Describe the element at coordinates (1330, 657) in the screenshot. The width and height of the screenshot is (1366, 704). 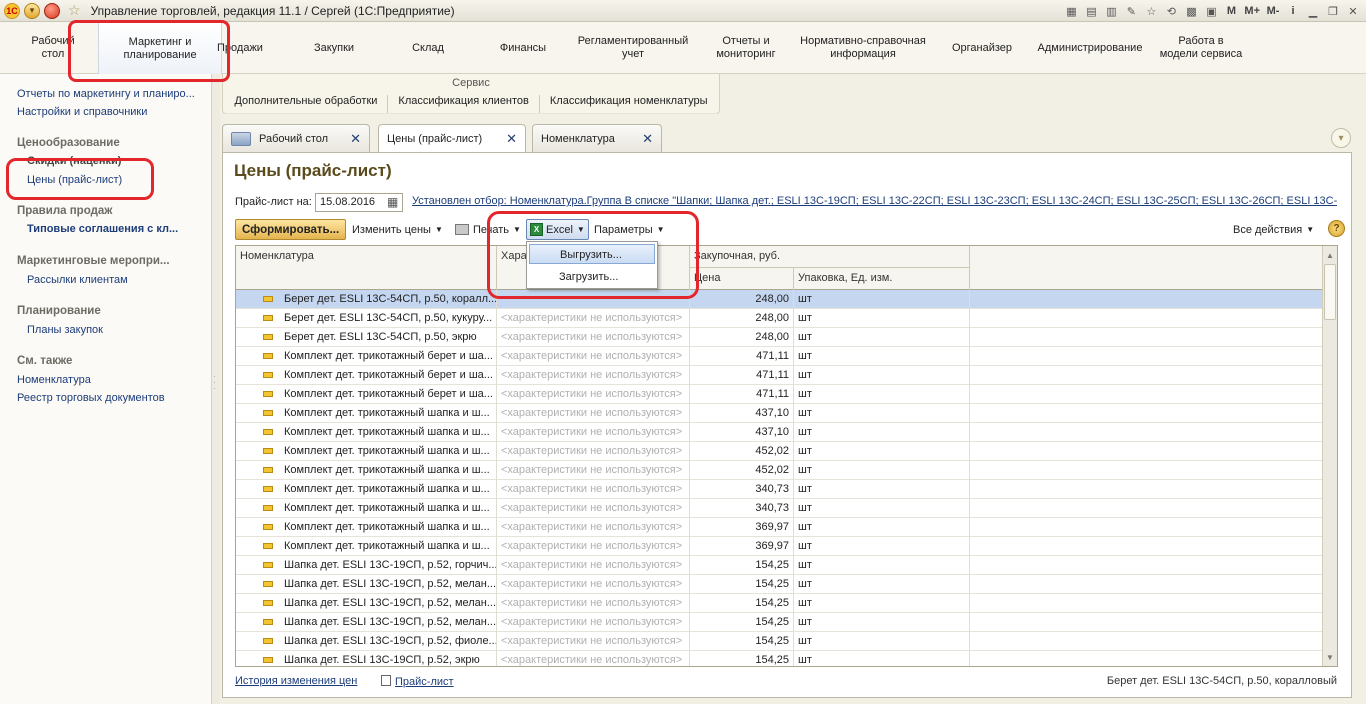
I see `scroll-down-icon: ▼` at that location.